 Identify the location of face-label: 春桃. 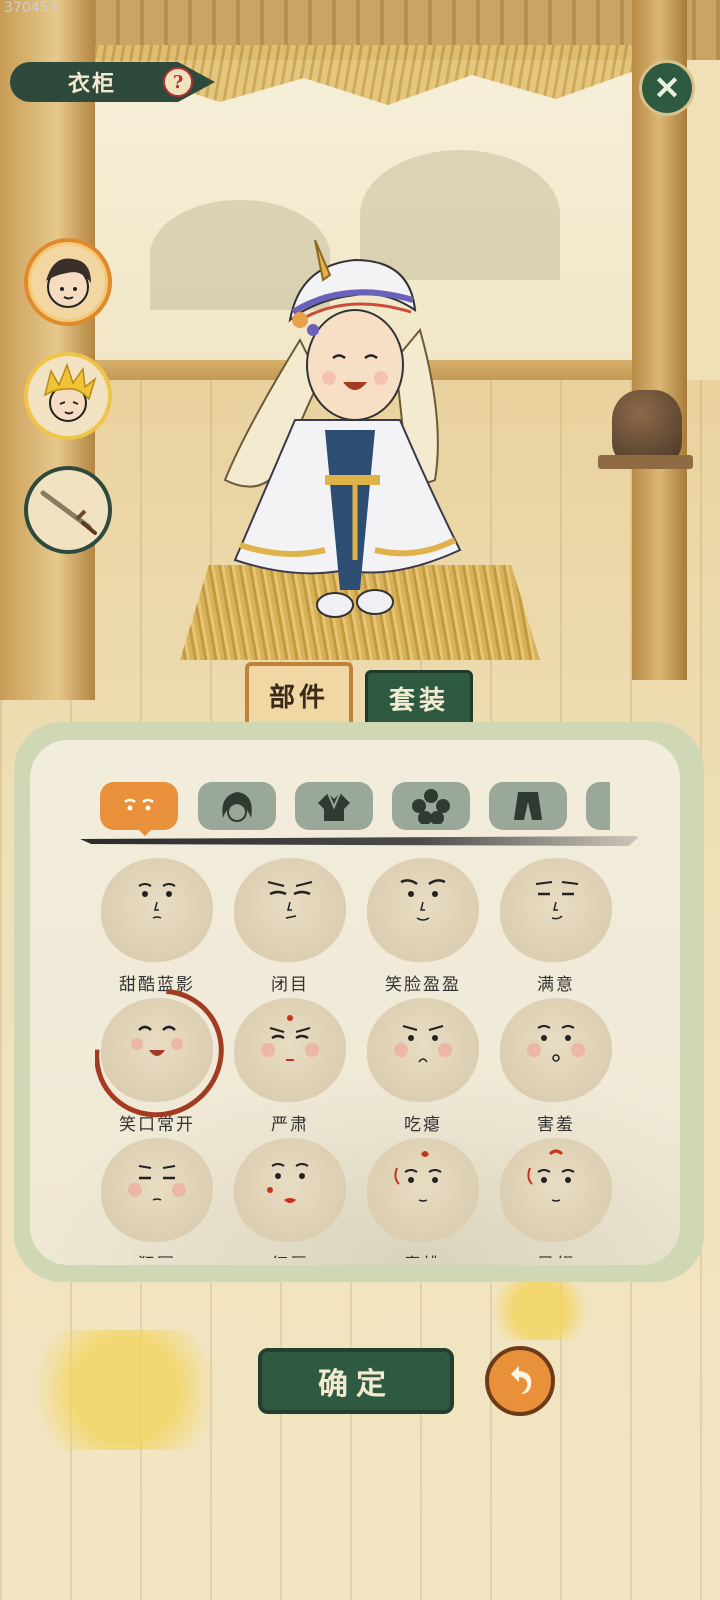
(423, 1254).